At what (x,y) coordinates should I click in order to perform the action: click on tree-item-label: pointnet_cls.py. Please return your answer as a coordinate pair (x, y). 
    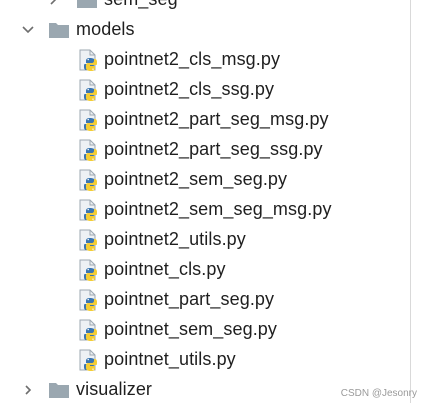
    Looking at the image, I should click on (165, 269).